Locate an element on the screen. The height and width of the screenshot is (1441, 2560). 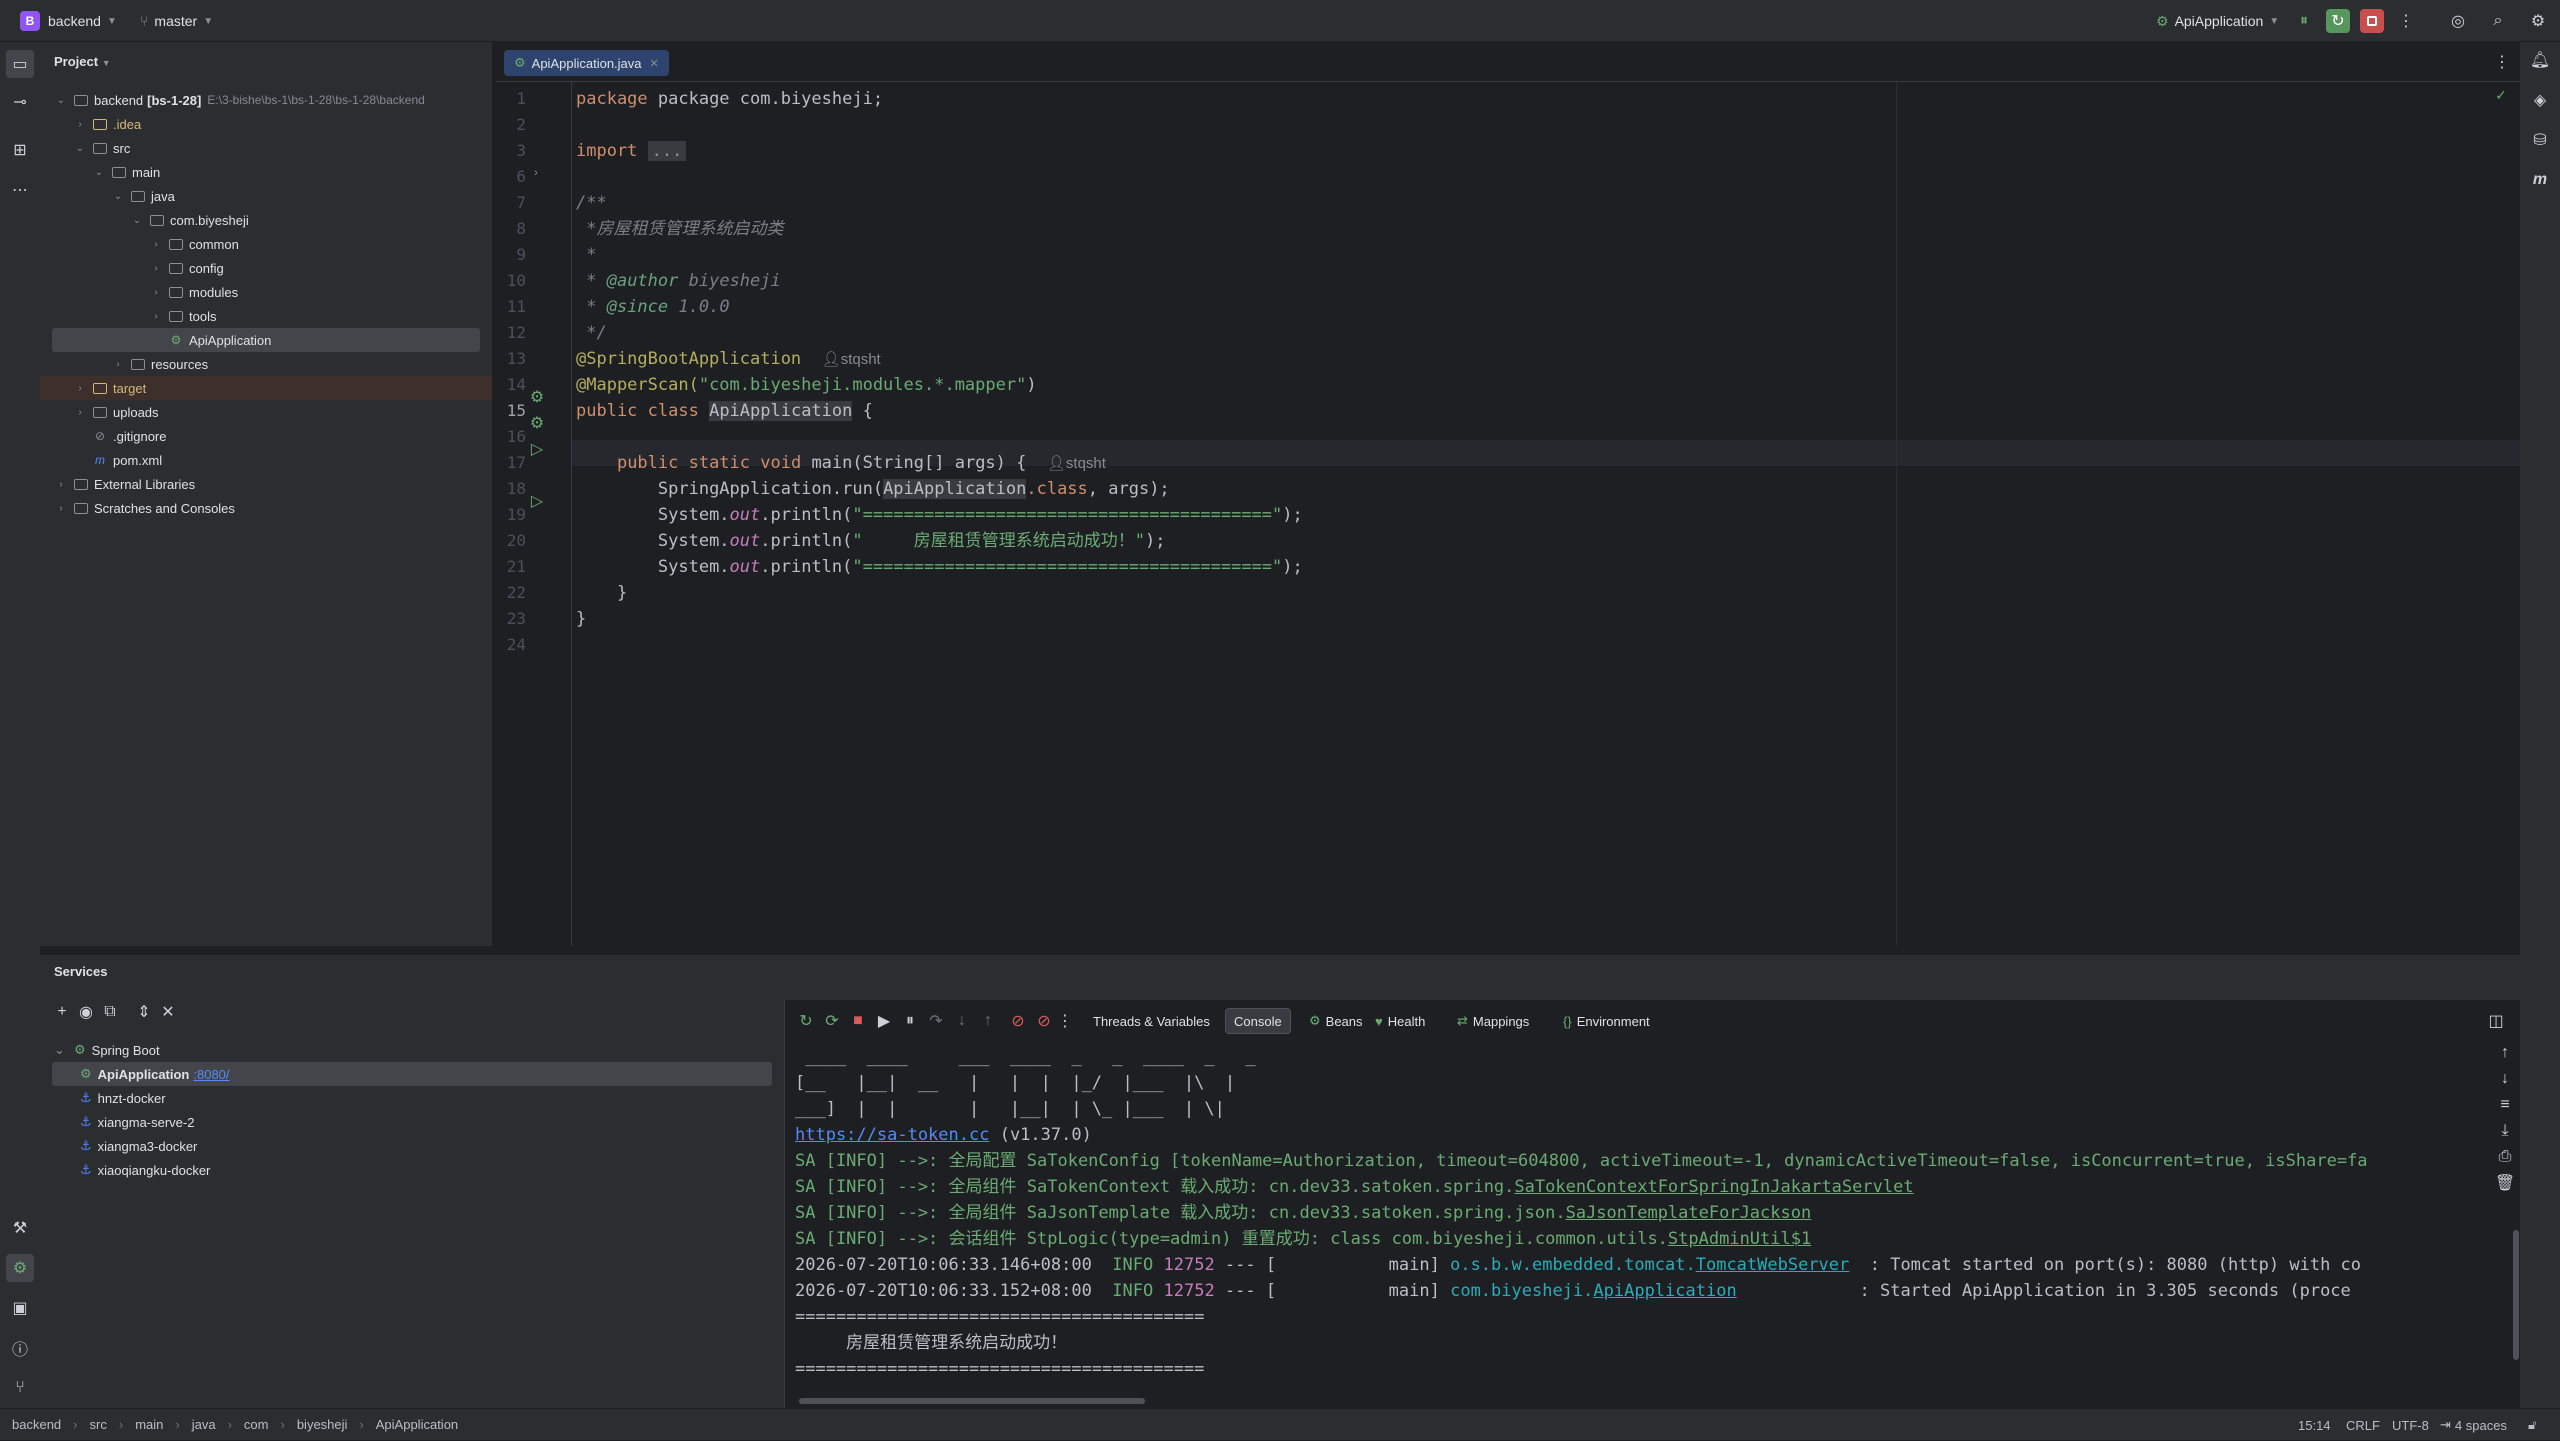
restart-icon: ⟳ is located at coordinates (832, 1021).